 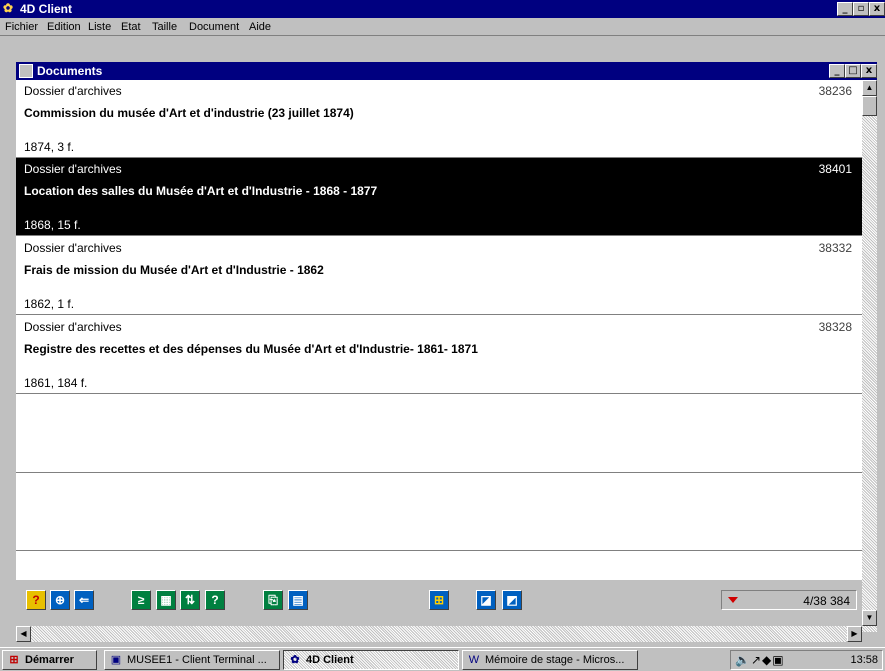 I want to click on dropdown-arrow-icon, so click(x=733, y=600).